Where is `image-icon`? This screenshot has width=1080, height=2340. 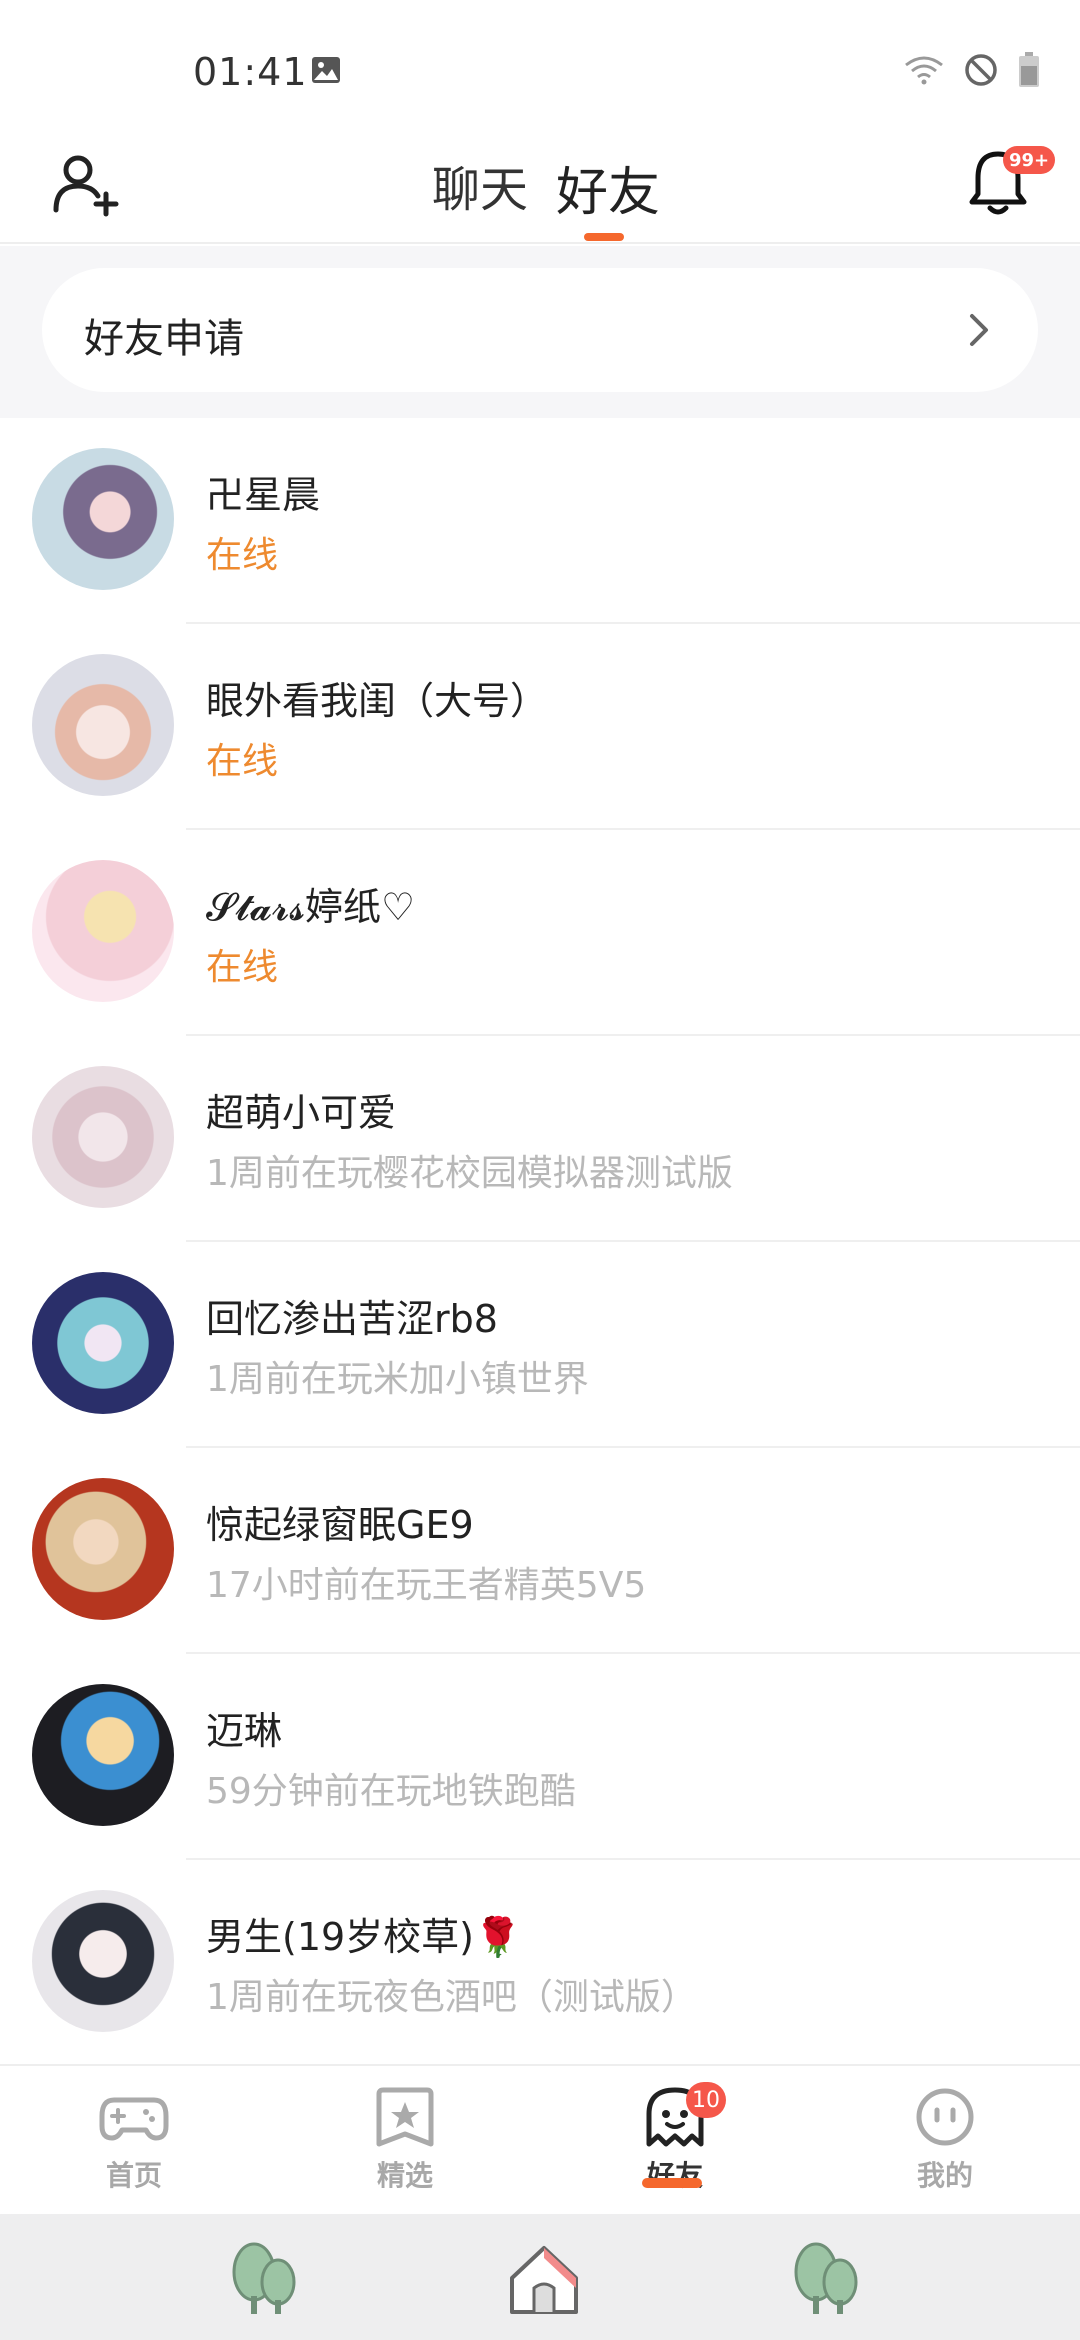
image-icon is located at coordinates (326, 70).